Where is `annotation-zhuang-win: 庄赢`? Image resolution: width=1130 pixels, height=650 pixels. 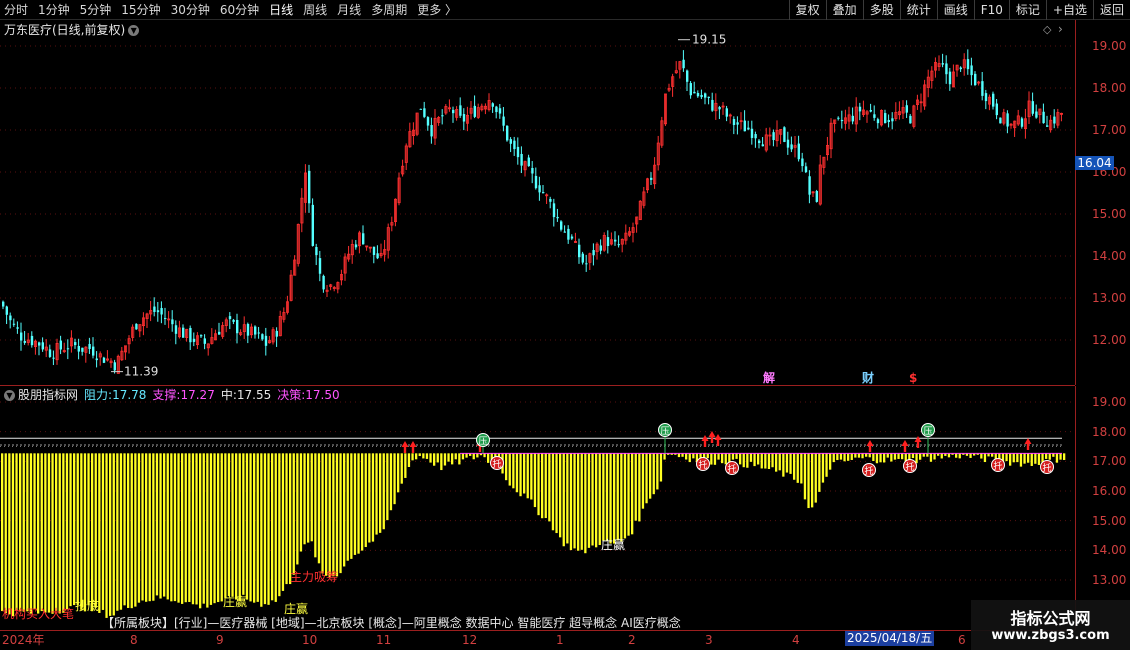 annotation-zhuang-win: 庄赢 is located at coordinates (235, 601).